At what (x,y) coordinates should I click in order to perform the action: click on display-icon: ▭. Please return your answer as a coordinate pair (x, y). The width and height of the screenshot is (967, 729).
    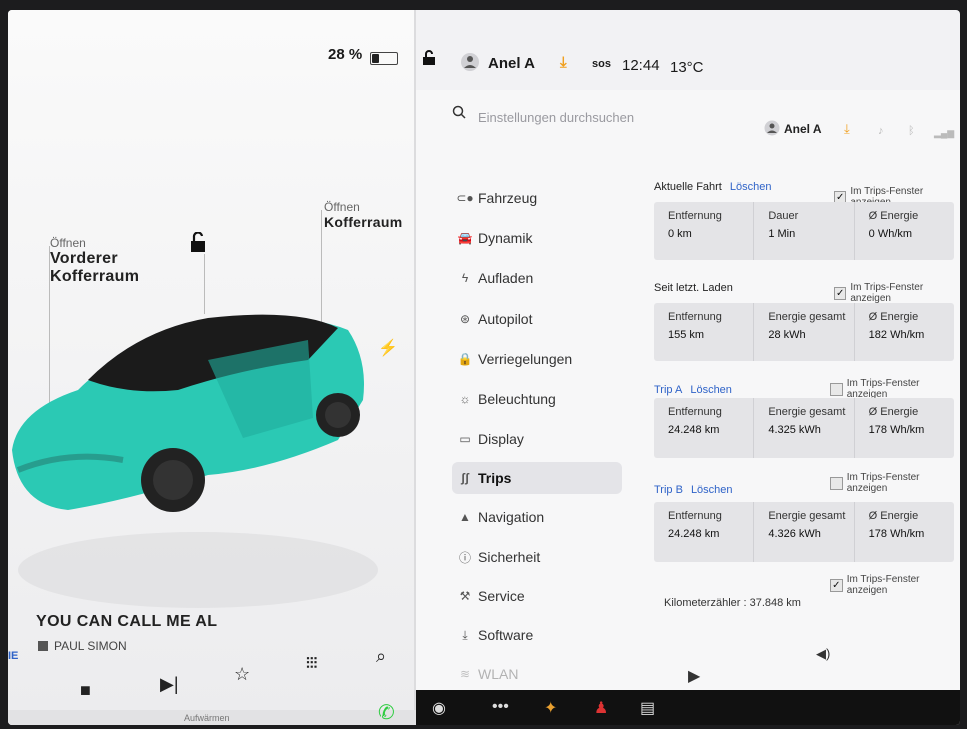
    Looking at the image, I should click on (465, 439).